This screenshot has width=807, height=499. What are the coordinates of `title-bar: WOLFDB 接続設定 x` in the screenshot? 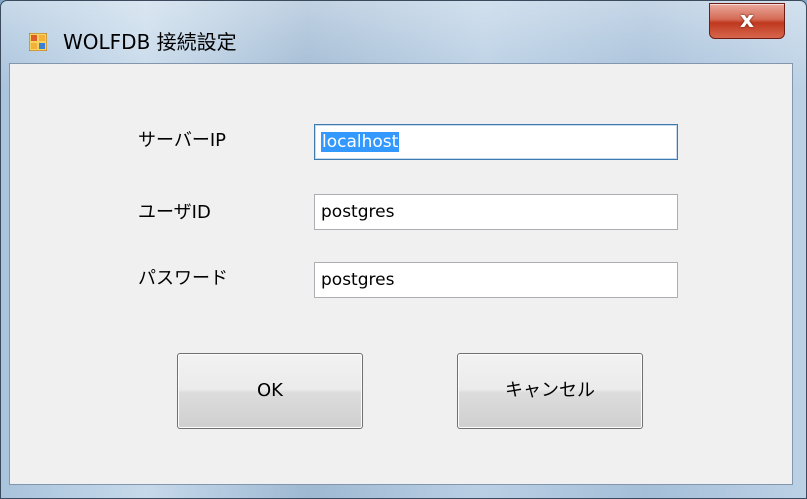 It's located at (403, 31).